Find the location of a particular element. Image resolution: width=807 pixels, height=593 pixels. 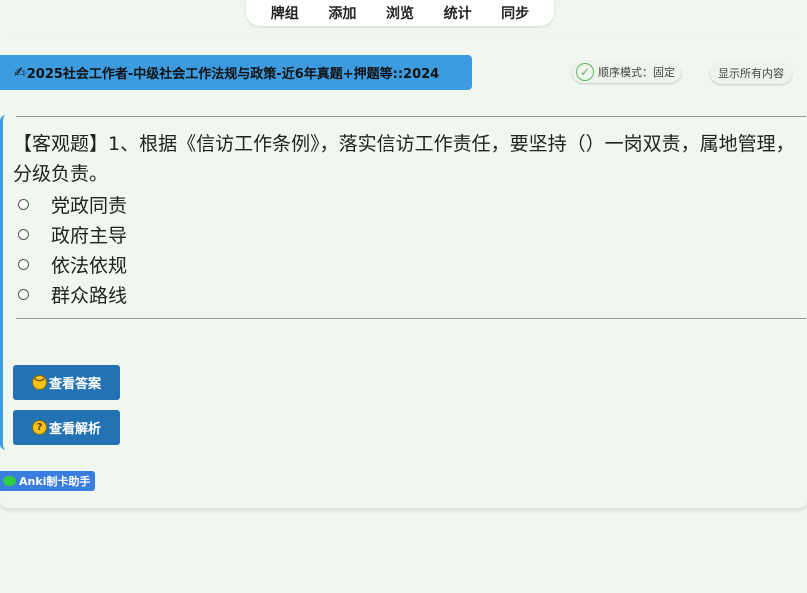

options-list: 党政同责 政府主导 依法依规 群众路线 is located at coordinates (72, 249).